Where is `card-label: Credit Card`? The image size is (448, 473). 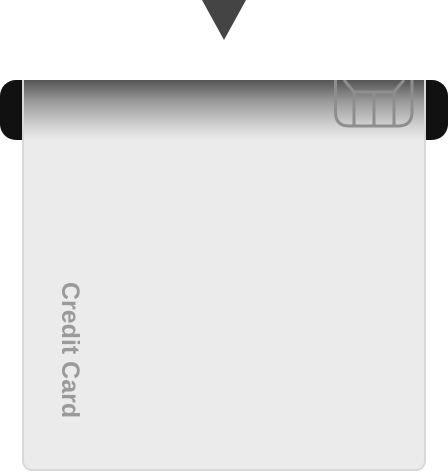
card-label: Credit Card is located at coordinates (70, 350).